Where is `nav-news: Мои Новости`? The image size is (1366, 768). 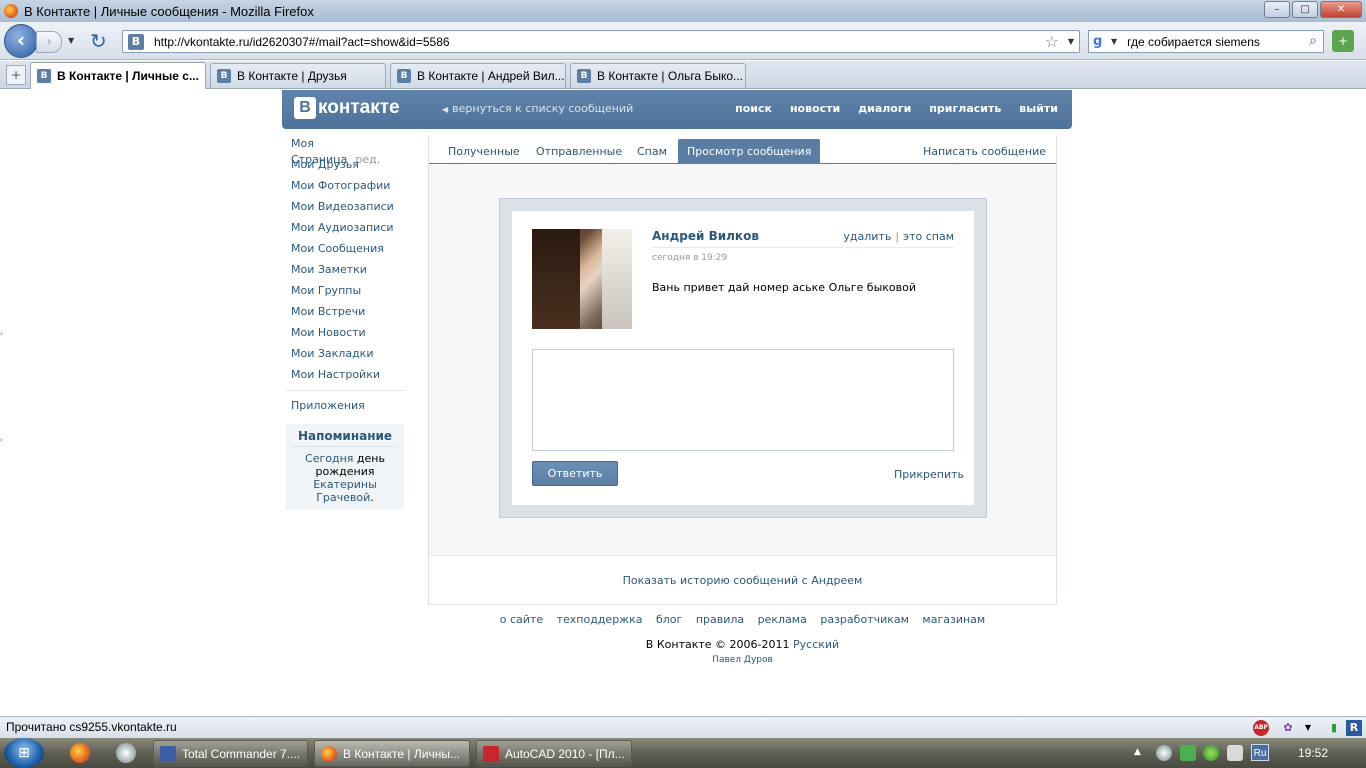 nav-news: Мои Новости is located at coordinates (346, 335).